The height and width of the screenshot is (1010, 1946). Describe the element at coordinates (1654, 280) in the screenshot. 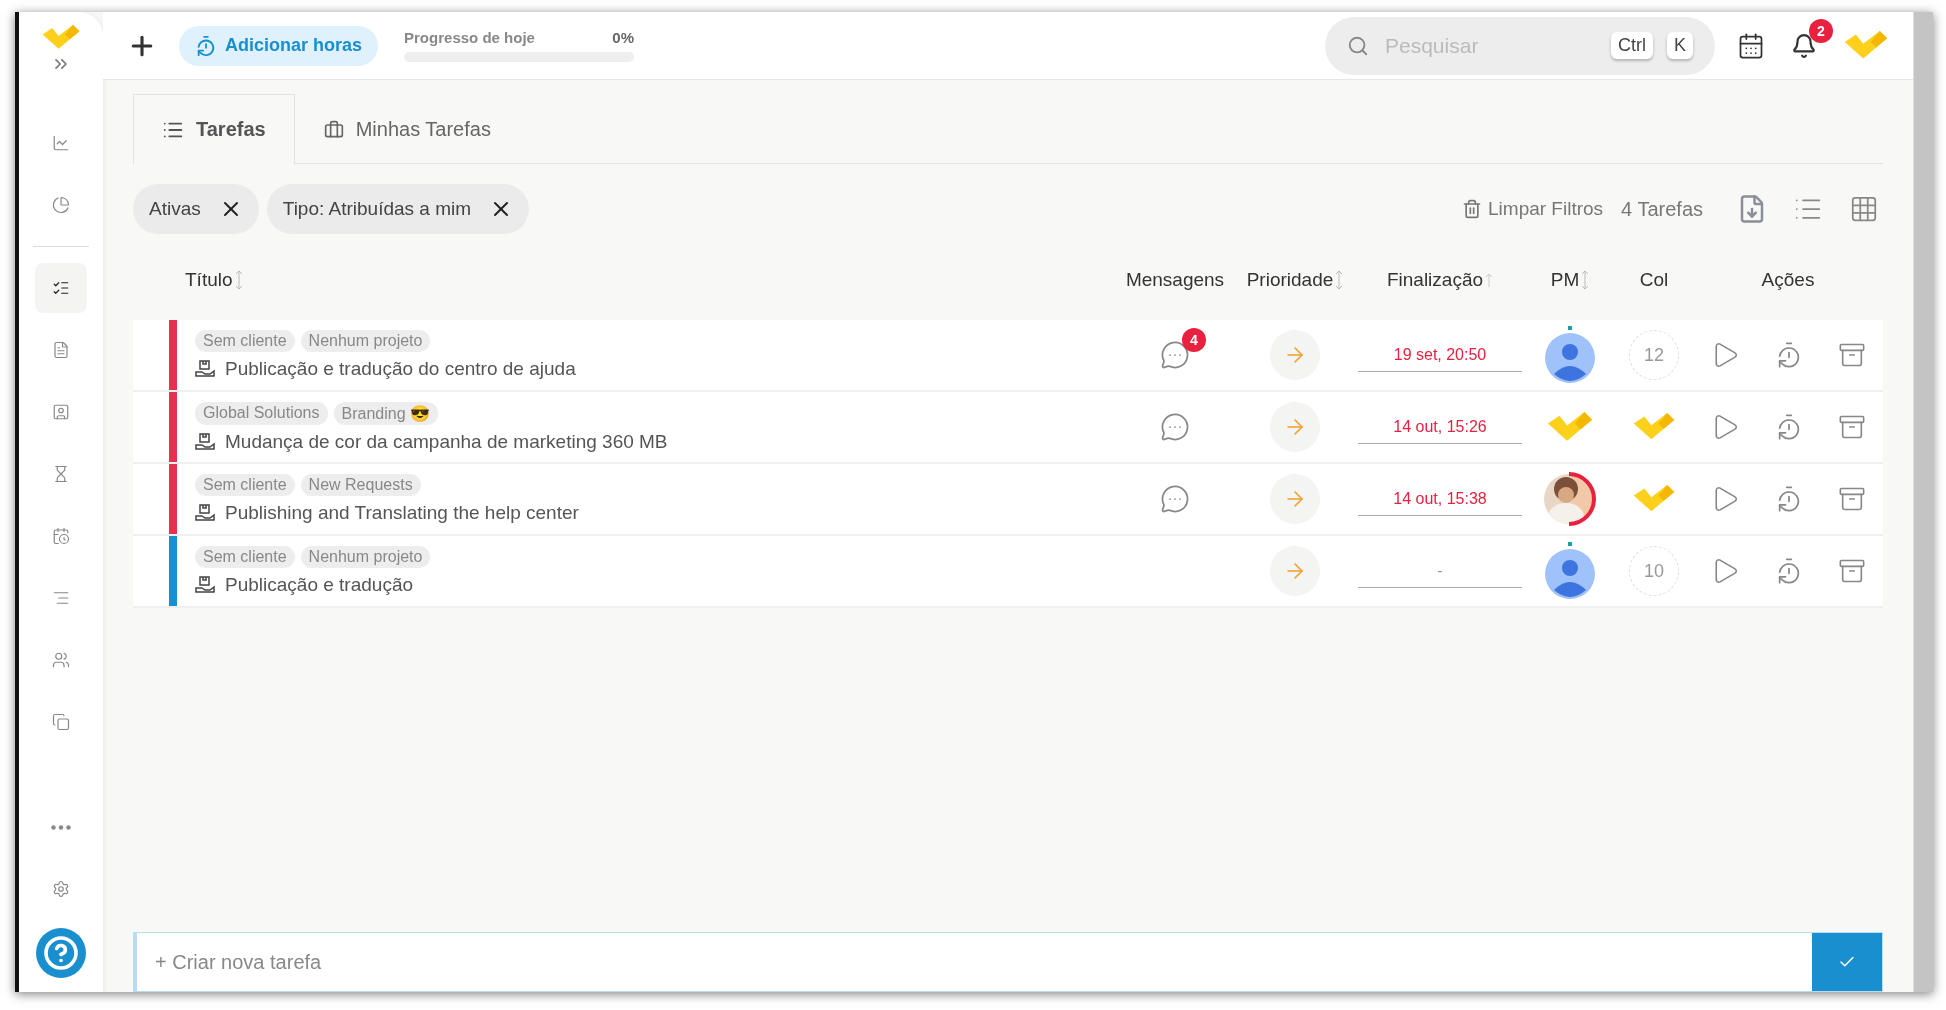

I see `column-header: Col` at that location.